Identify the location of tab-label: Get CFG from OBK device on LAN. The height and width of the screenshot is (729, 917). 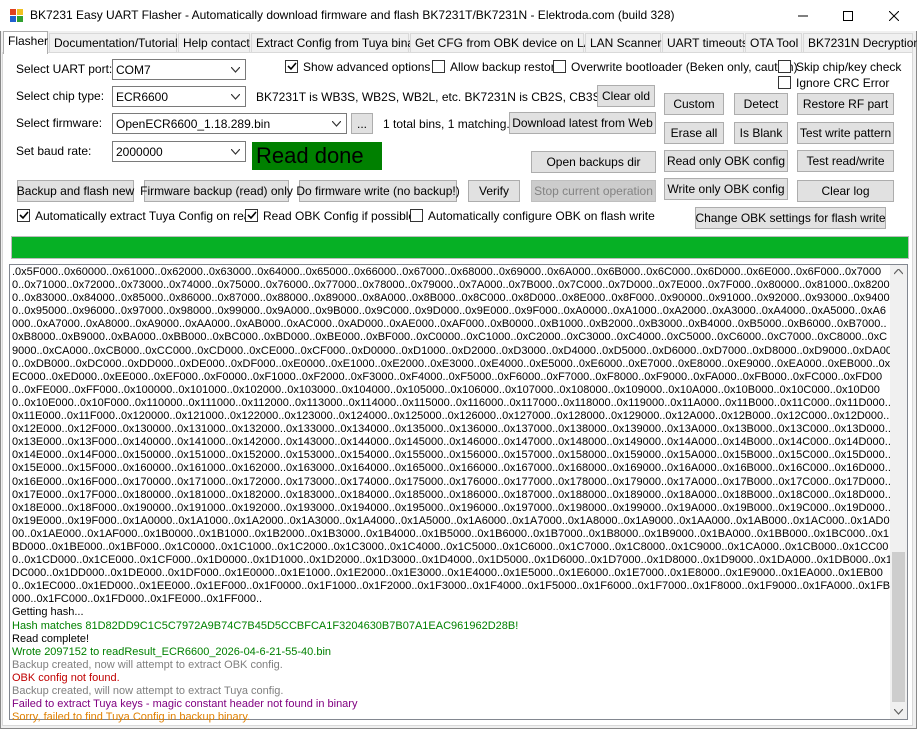
(508, 43).